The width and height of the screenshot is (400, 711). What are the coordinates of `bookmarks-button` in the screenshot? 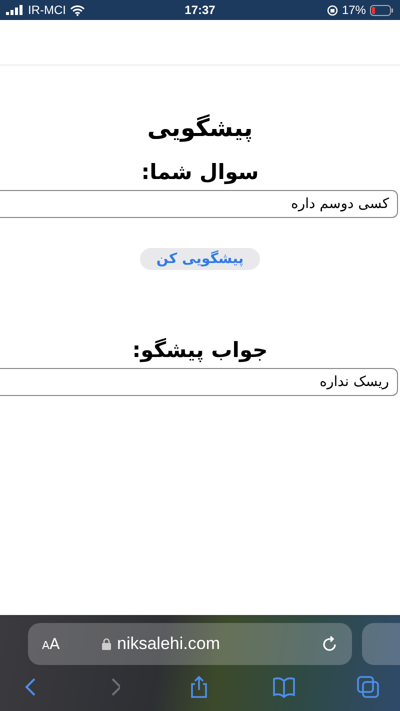 It's located at (284, 687).